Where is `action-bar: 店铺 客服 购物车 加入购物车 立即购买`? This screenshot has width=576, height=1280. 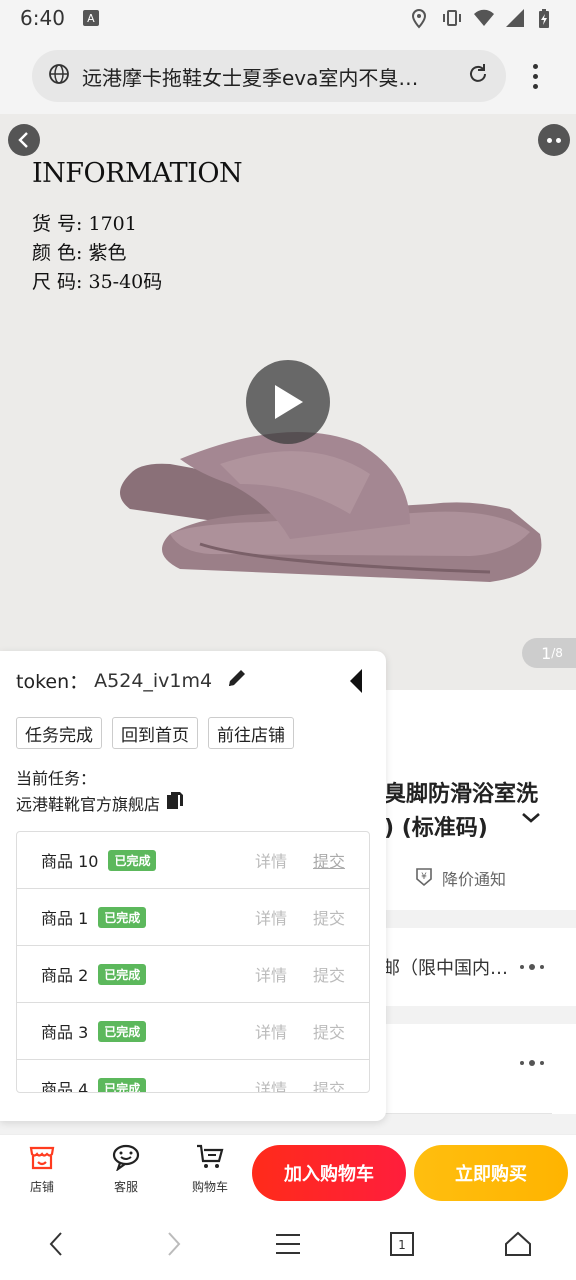 action-bar: 店铺 客服 购物车 加入购物车 立即购买 is located at coordinates (288, 1170).